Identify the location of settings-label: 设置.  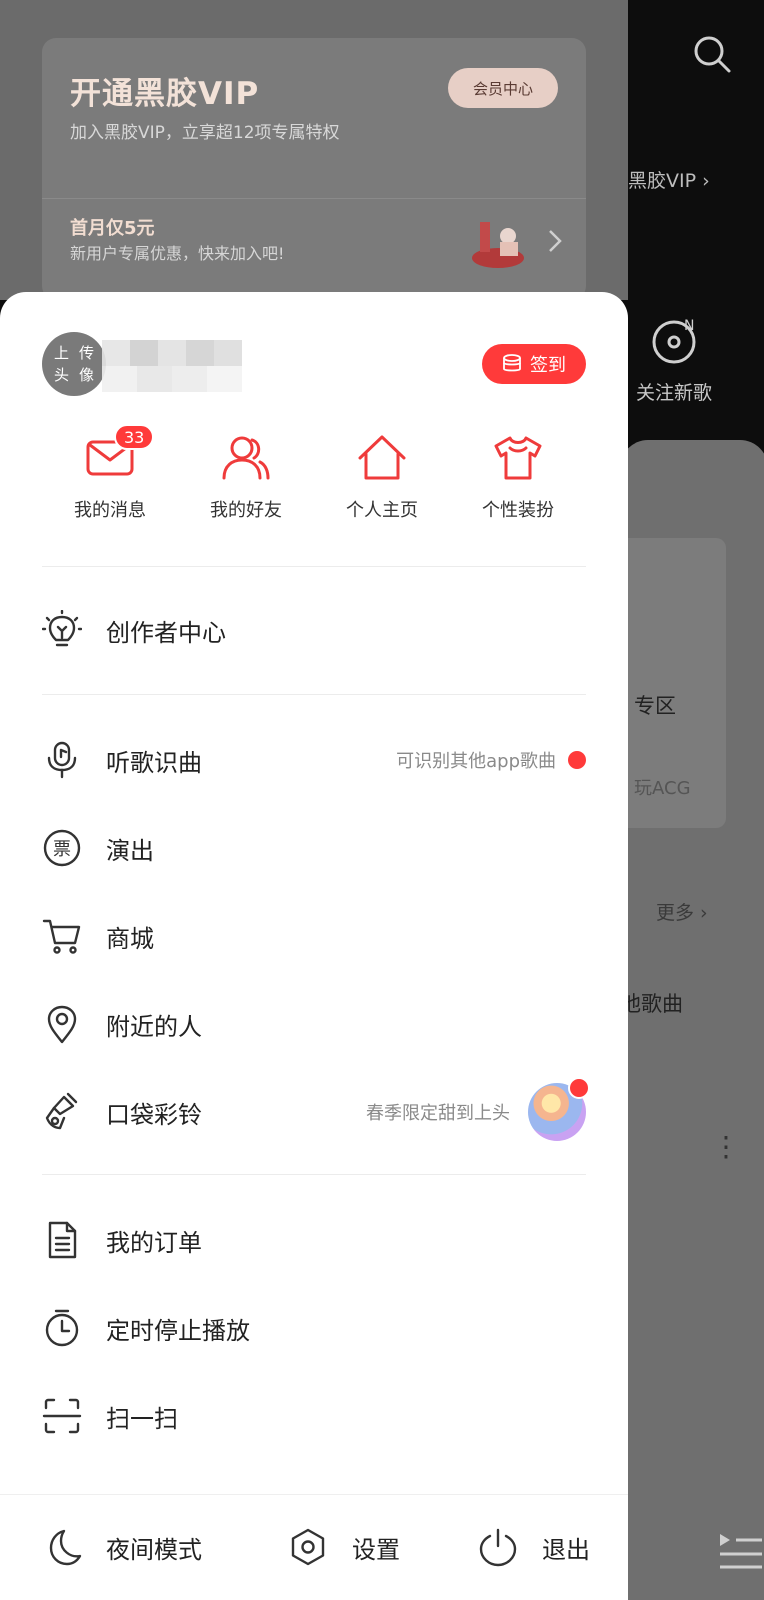
(376, 1549).